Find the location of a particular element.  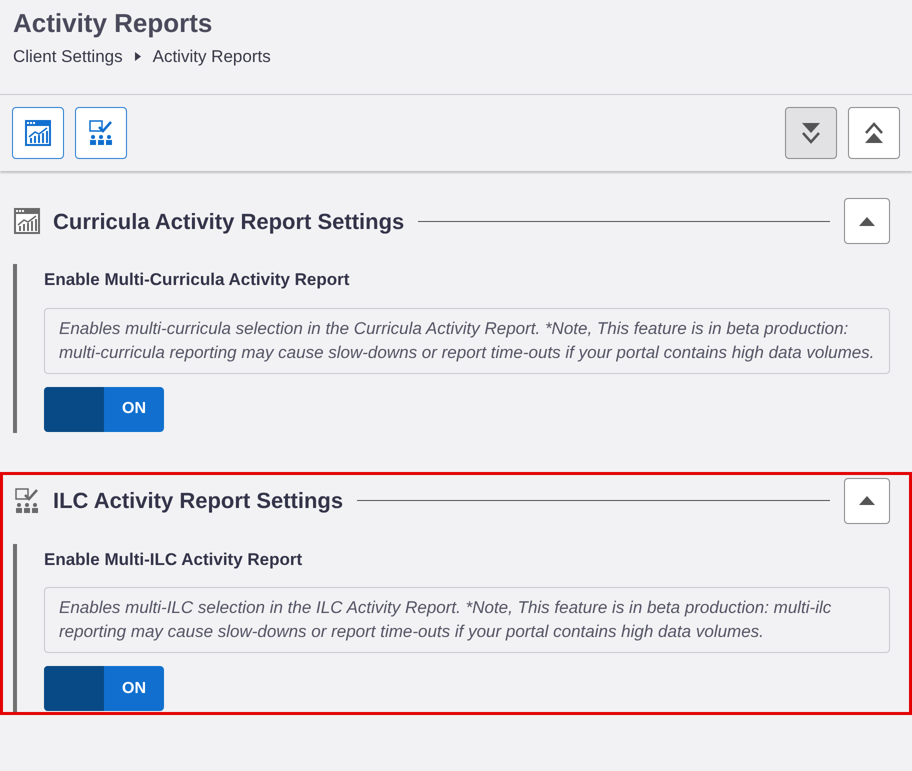

caret-icon is located at coordinates (137, 57).